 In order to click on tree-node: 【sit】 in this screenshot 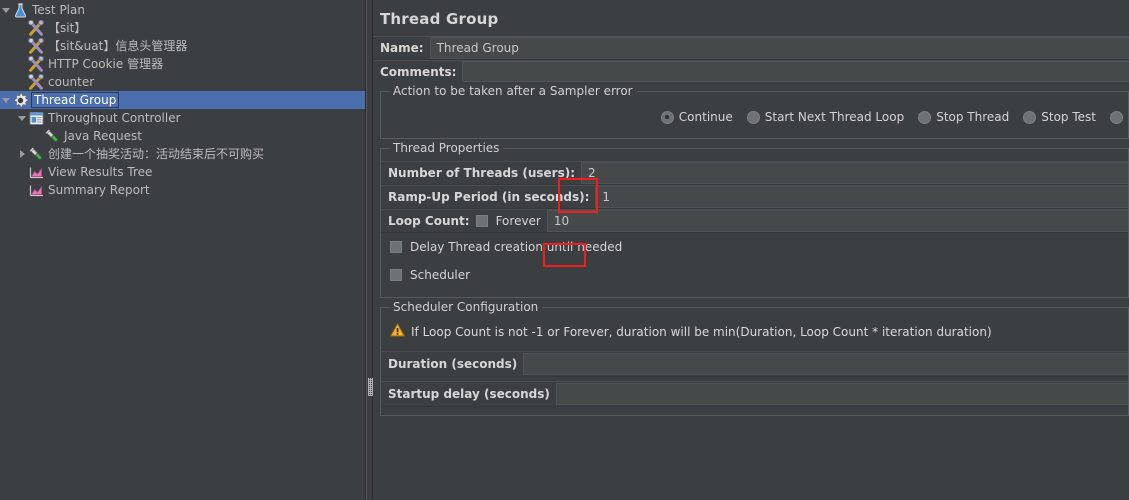, I will do `click(182, 28)`.